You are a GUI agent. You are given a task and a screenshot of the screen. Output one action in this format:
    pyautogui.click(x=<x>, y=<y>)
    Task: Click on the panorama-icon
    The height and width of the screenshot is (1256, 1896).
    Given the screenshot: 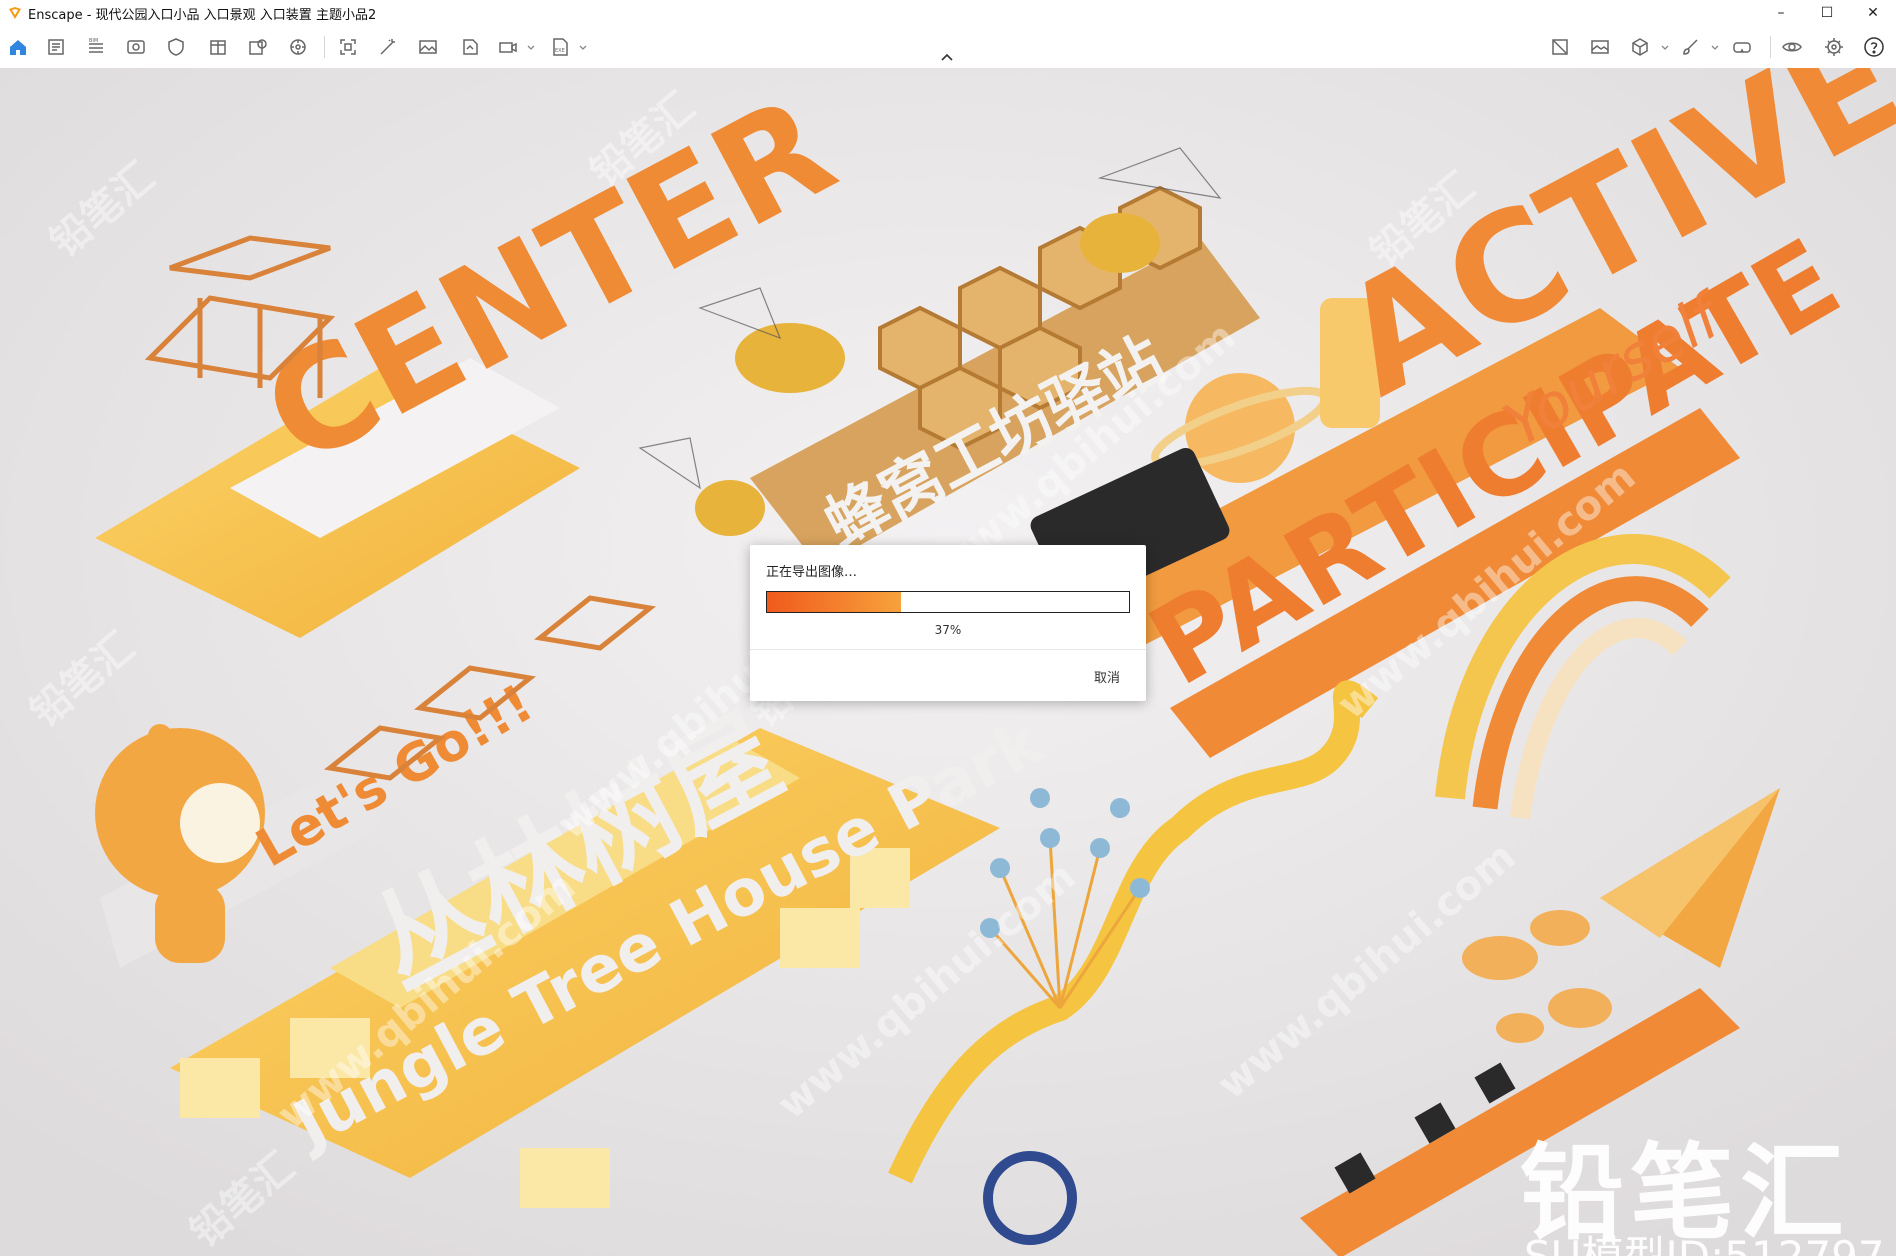 What is the action you would take?
    pyautogui.click(x=470, y=47)
    